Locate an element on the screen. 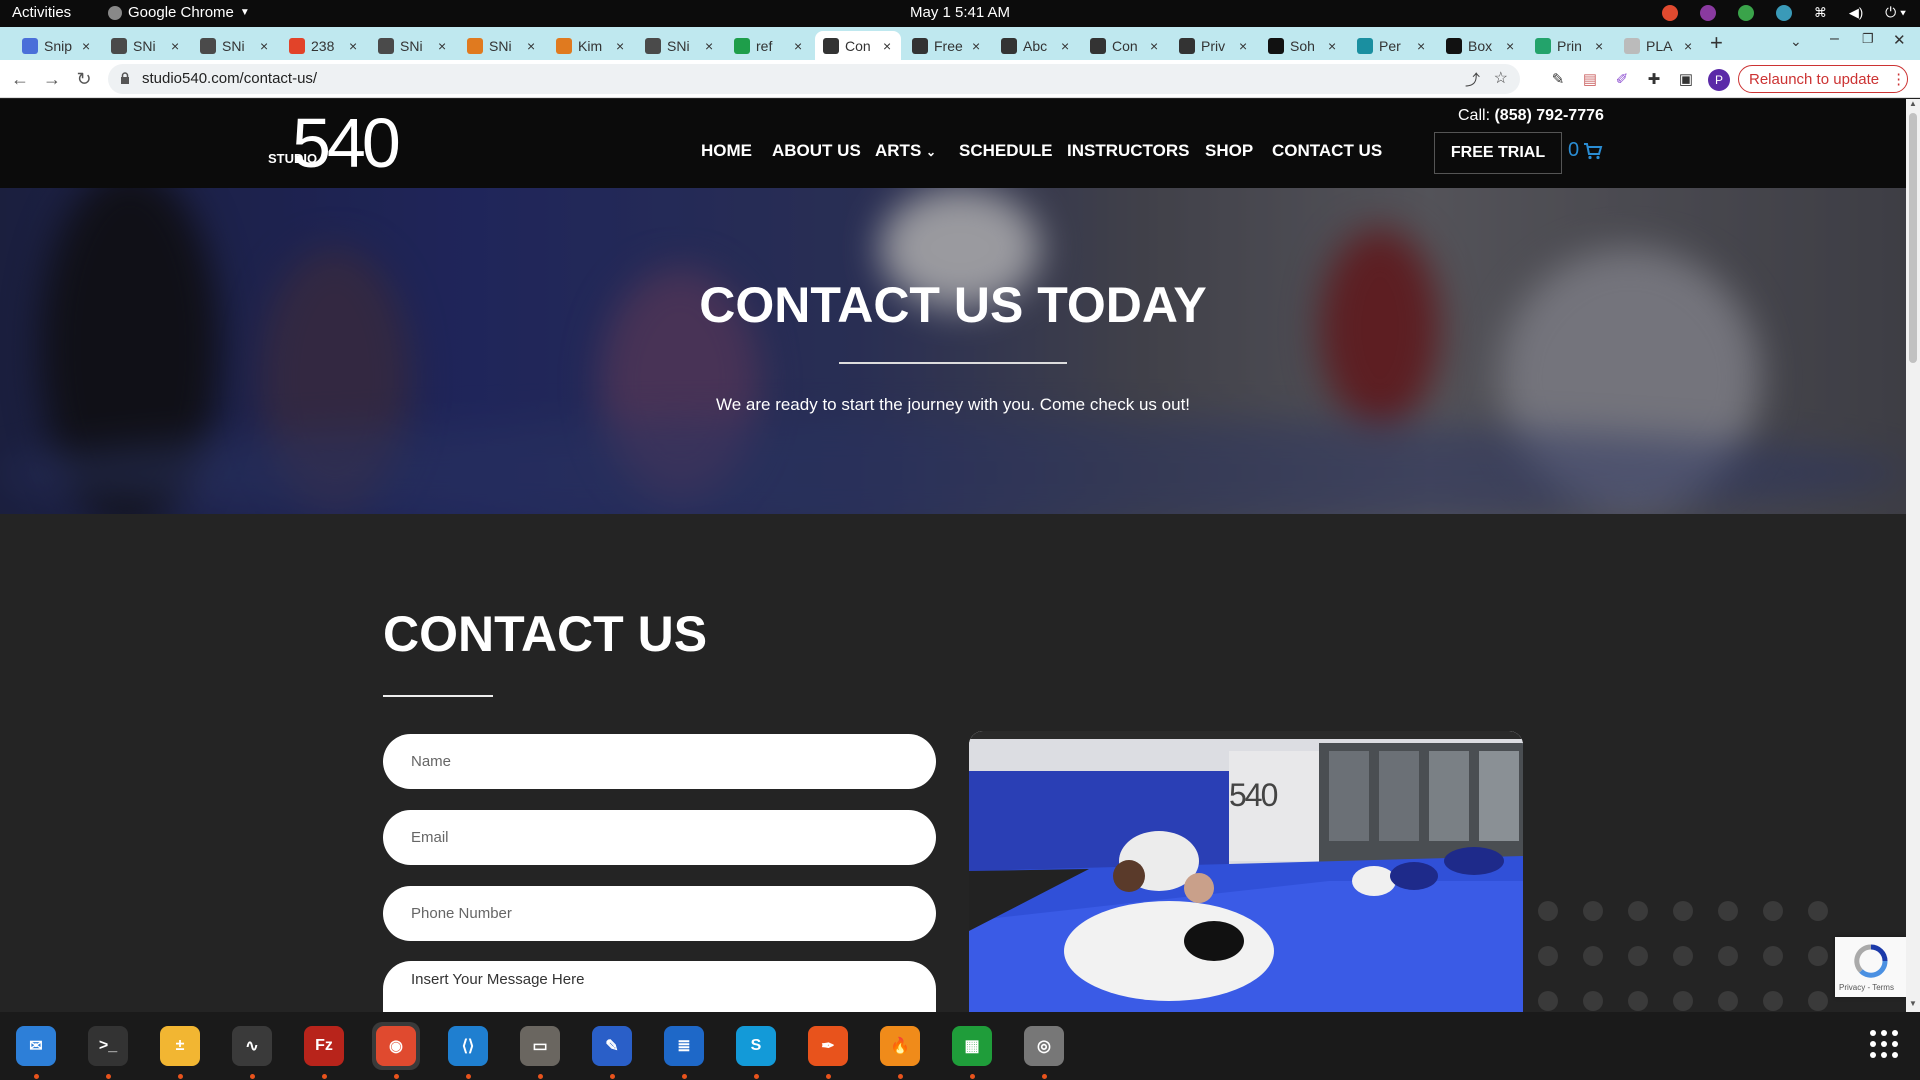 The width and height of the screenshot is (1920, 1080). sync-tray-icon is located at coordinates (1783, 12).